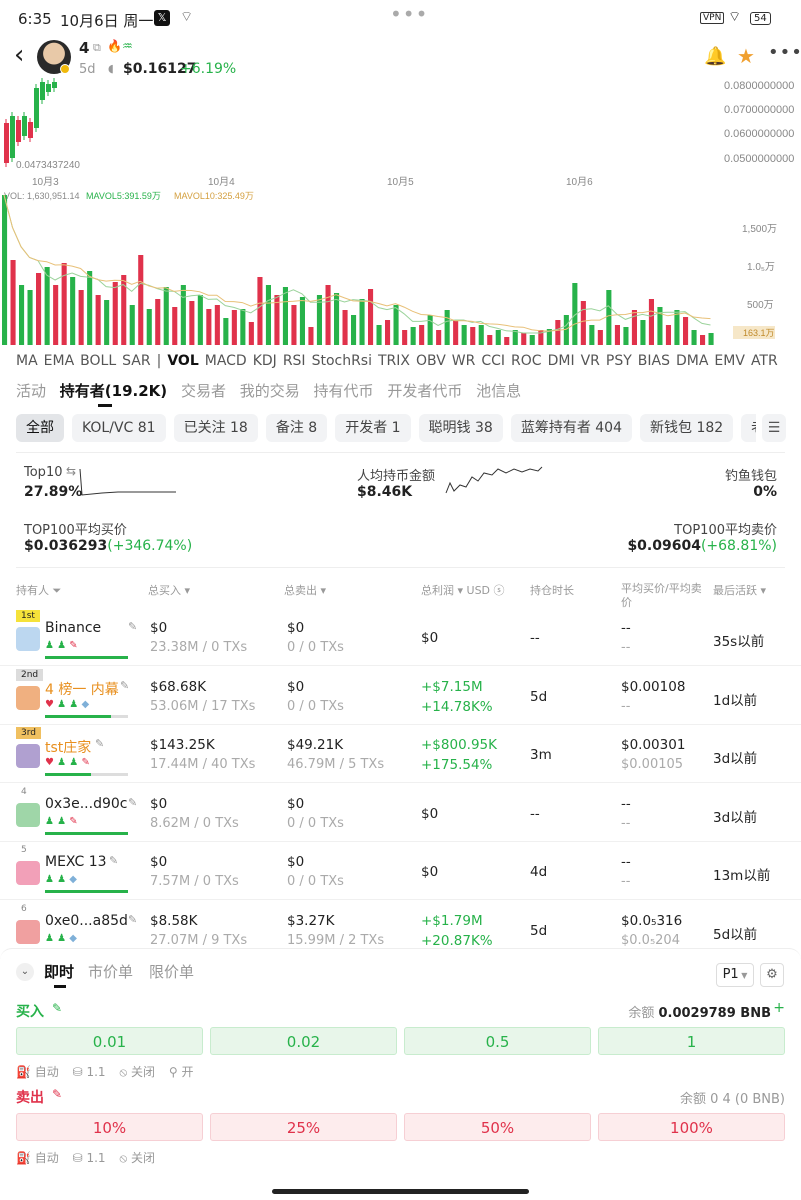 The image size is (801, 1200). I want to click on sell-amount-10: 10%, so click(109, 1127).